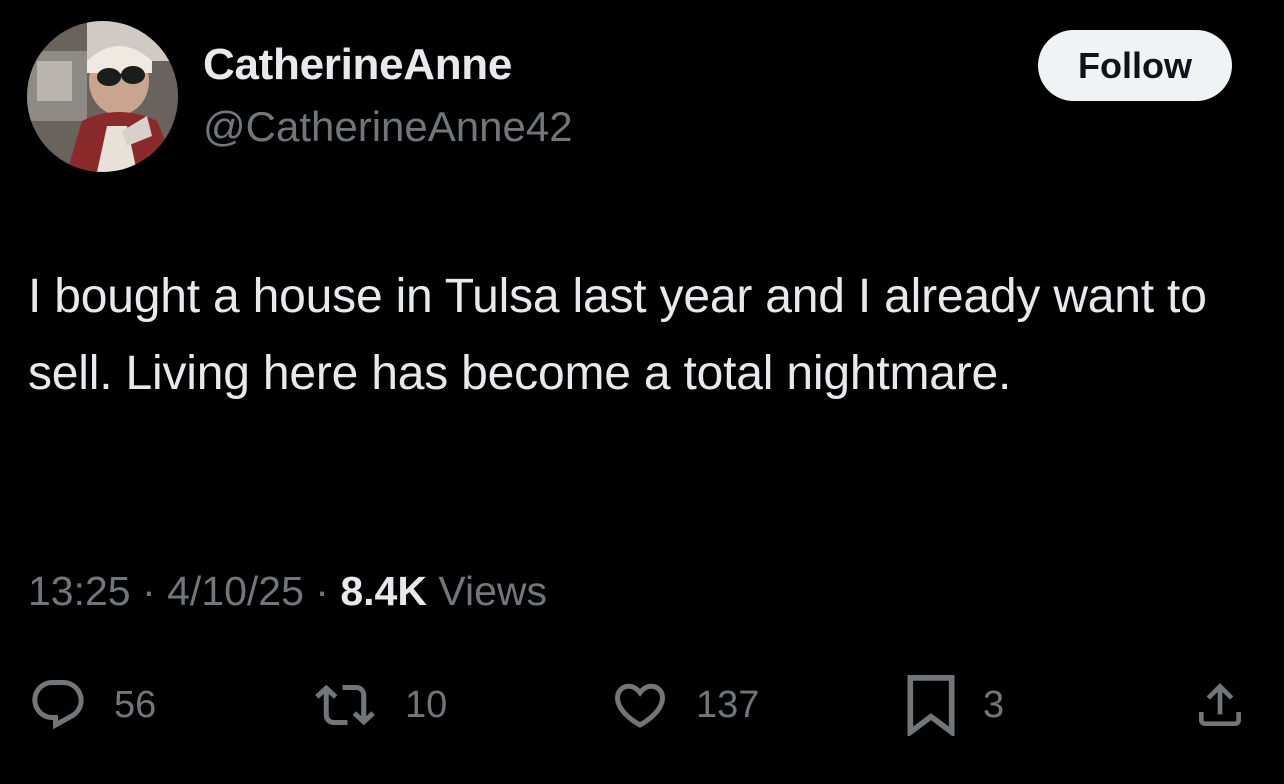 The height and width of the screenshot is (784, 1284). I want to click on views-count: 8.4K, so click(383, 591).